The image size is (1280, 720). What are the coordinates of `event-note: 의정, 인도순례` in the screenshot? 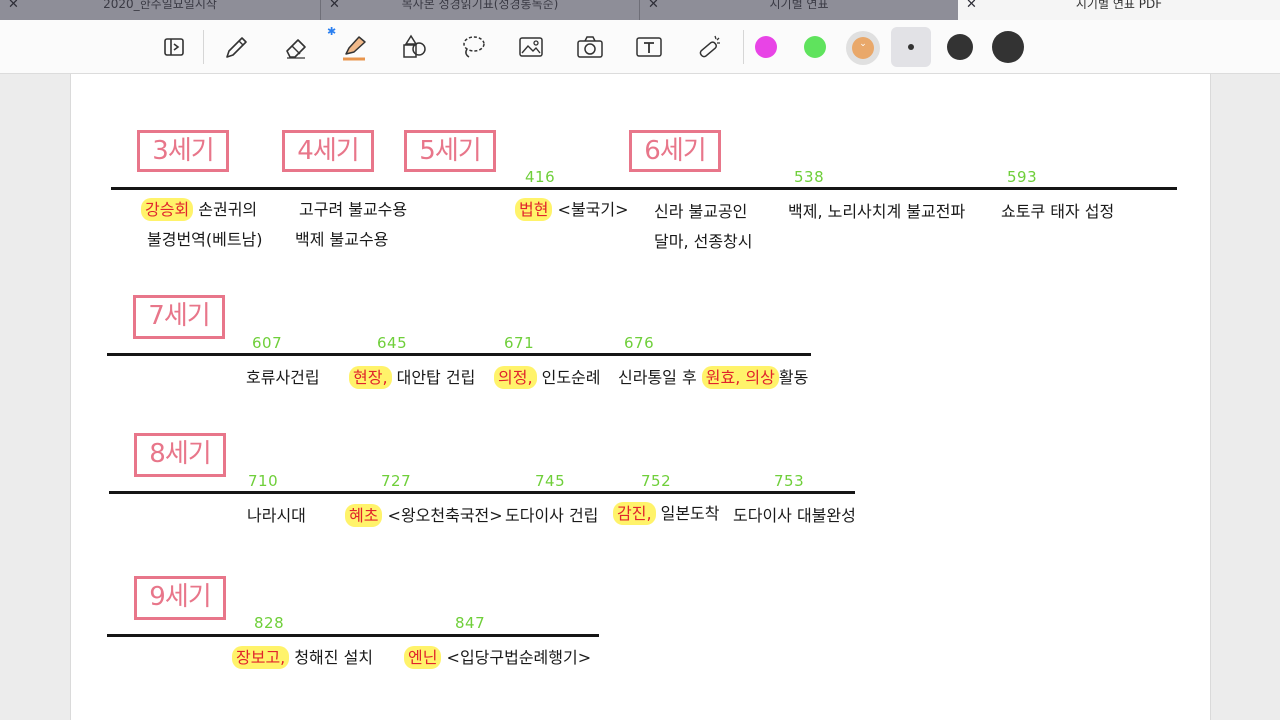 It's located at (547, 376).